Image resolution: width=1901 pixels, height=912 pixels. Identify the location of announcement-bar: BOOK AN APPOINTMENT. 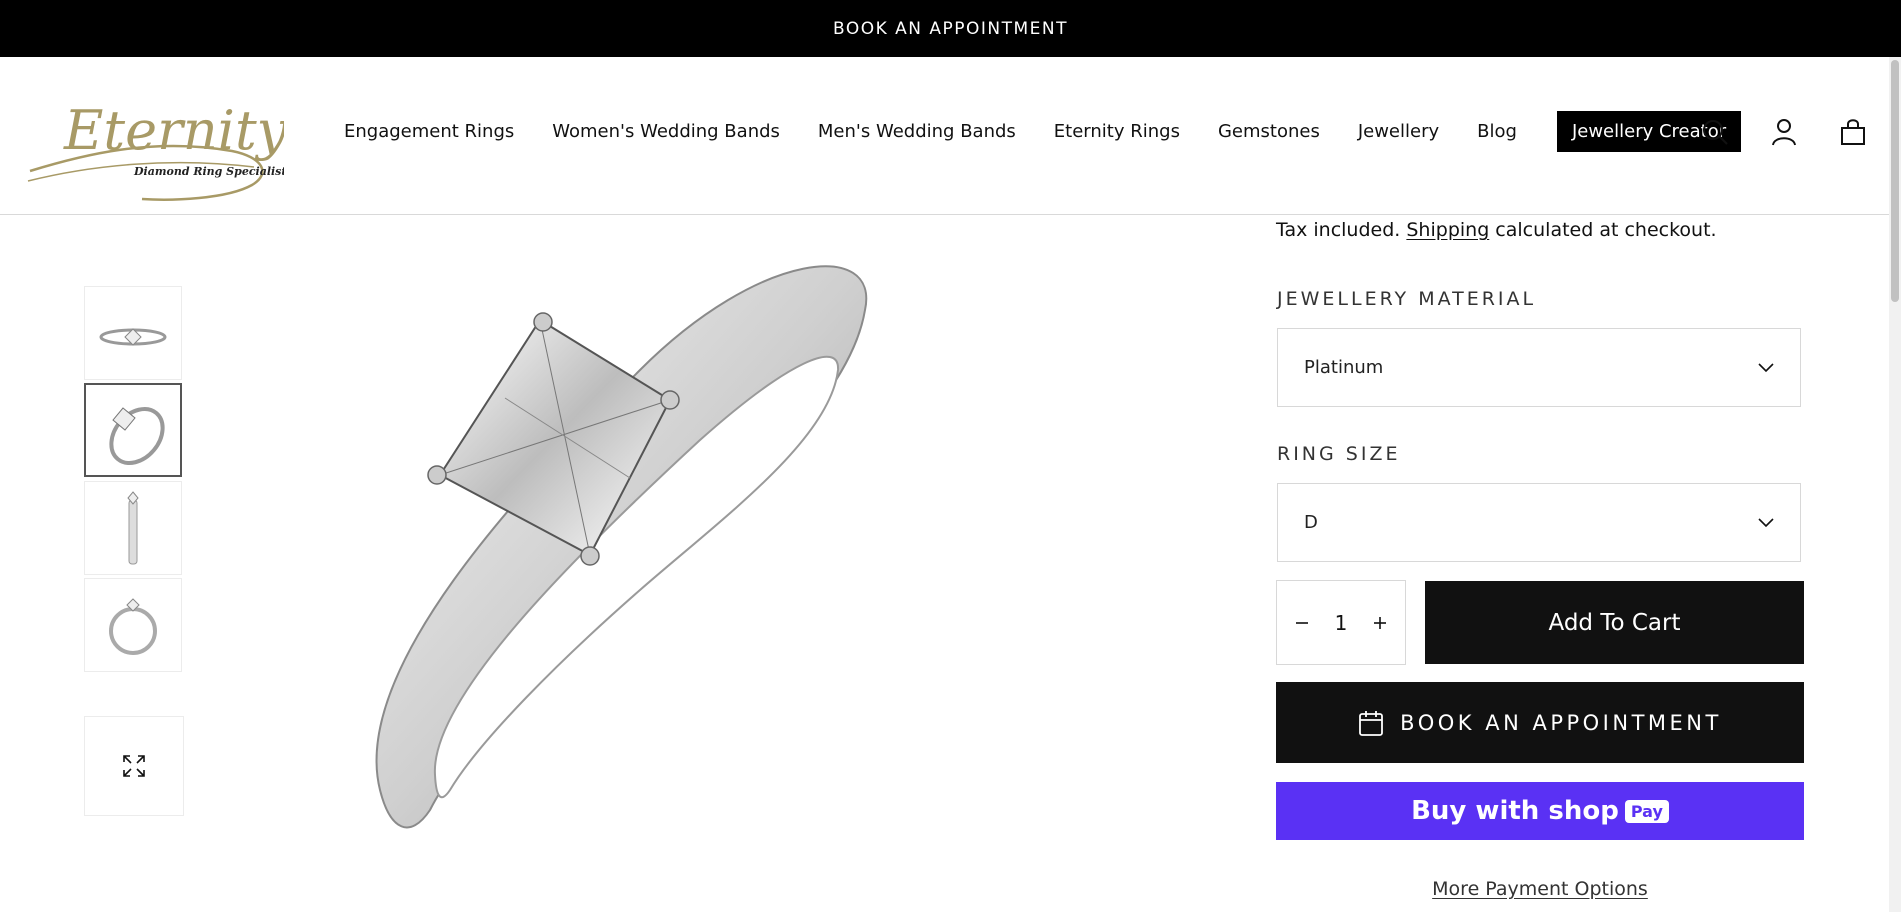
(950, 28).